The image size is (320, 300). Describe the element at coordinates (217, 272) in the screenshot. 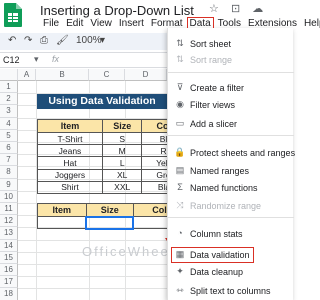

I see `menu-item-label: Data cleanup` at that location.